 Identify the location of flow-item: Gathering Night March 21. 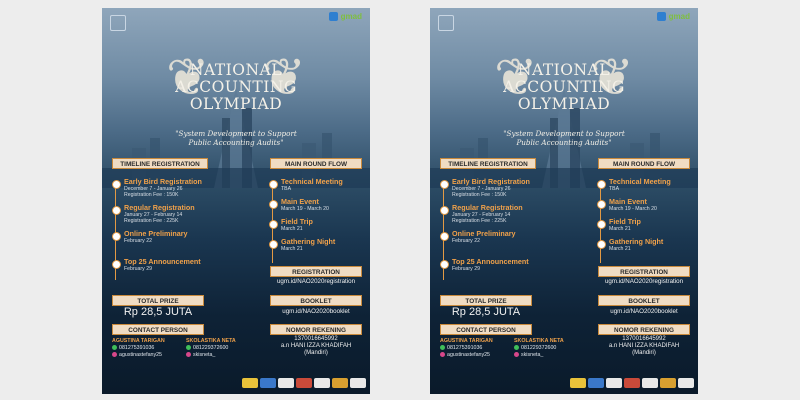
(316, 245).